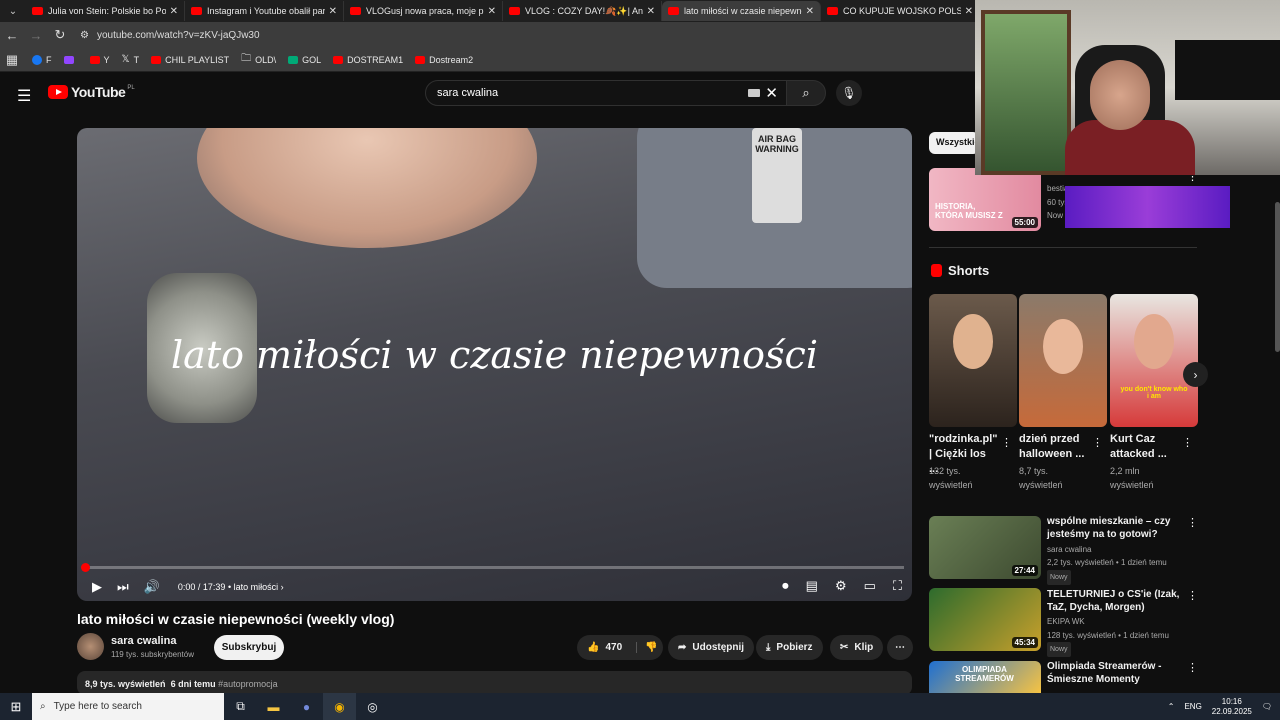 This screenshot has width=1280, height=720. Describe the element at coordinates (954, 143) in the screenshot. I see `chip-all: Wszystkie` at that location.